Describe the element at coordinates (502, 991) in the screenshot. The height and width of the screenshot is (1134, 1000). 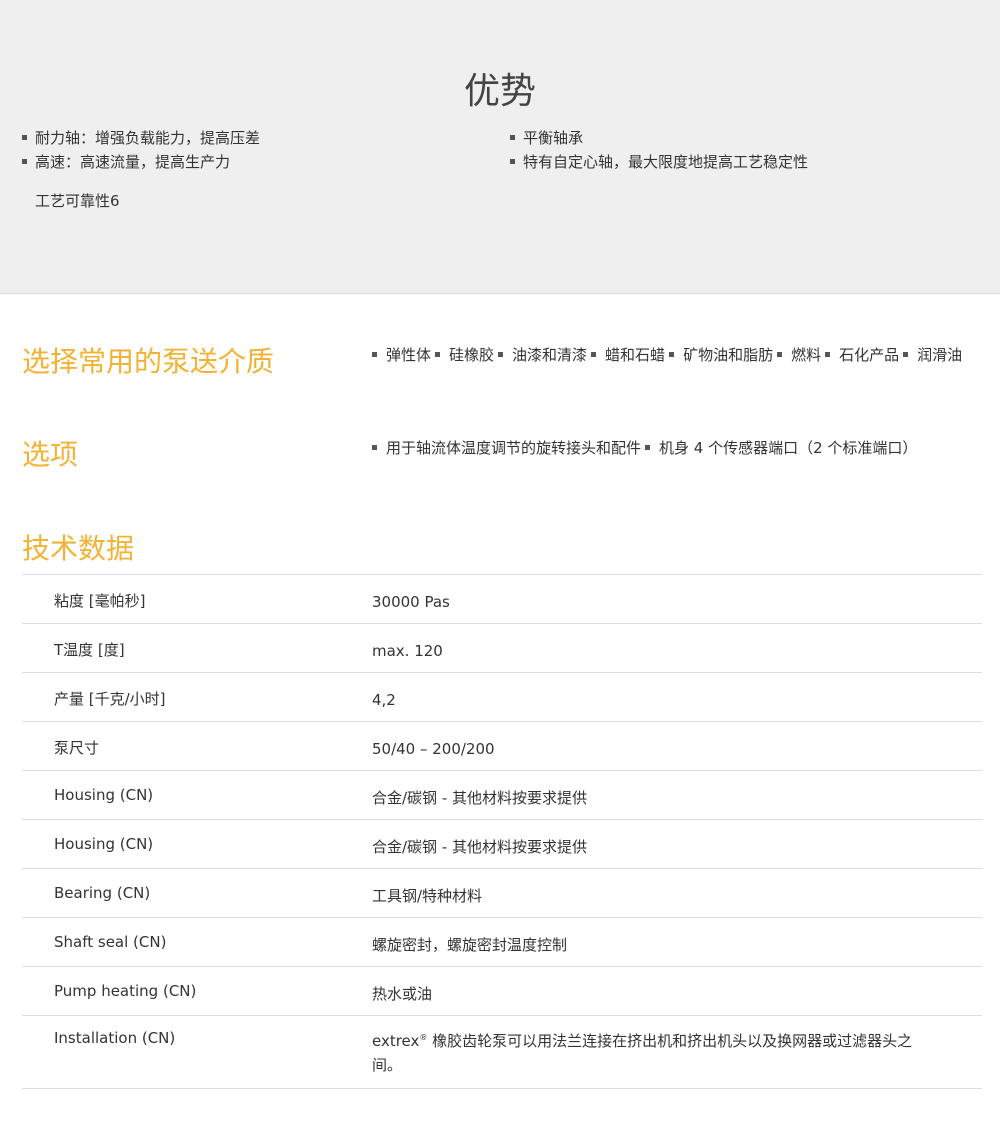
I see `table-row: Pump heating (CN) 热水或油` at that location.